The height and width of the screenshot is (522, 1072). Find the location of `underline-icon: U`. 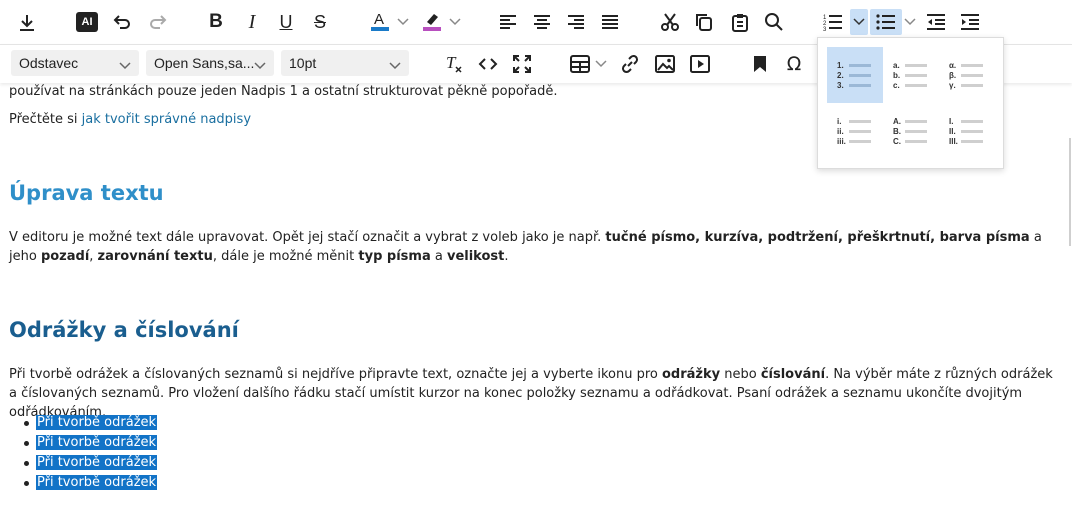

underline-icon: U is located at coordinates (286, 22).